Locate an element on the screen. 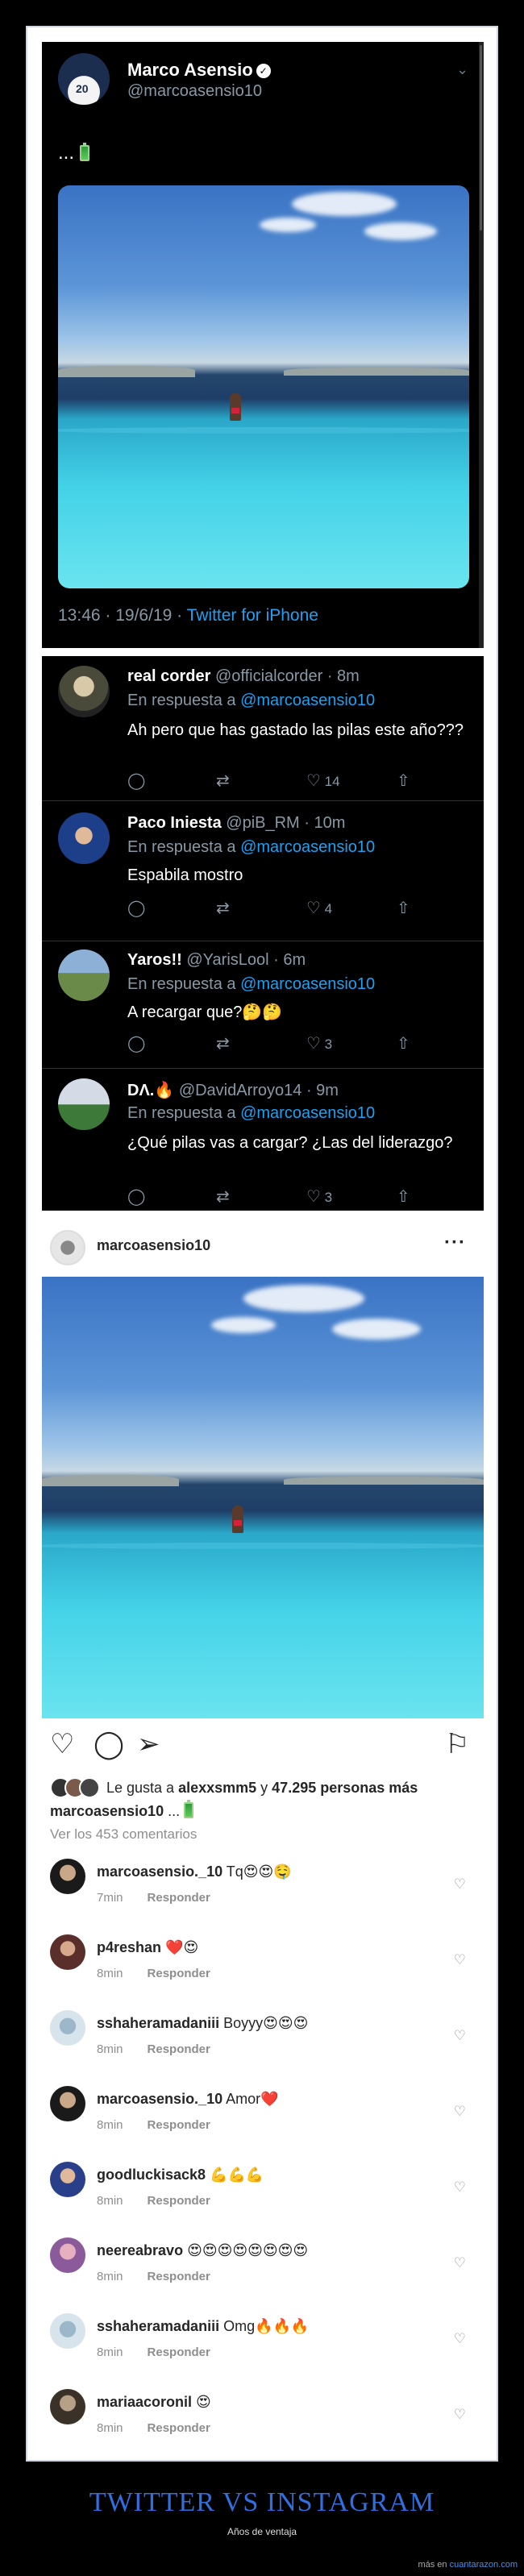 The width and height of the screenshot is (524, 2576). reply-author: Yaros!! @YarisLool · 6m is located at coordinates (216, 960).